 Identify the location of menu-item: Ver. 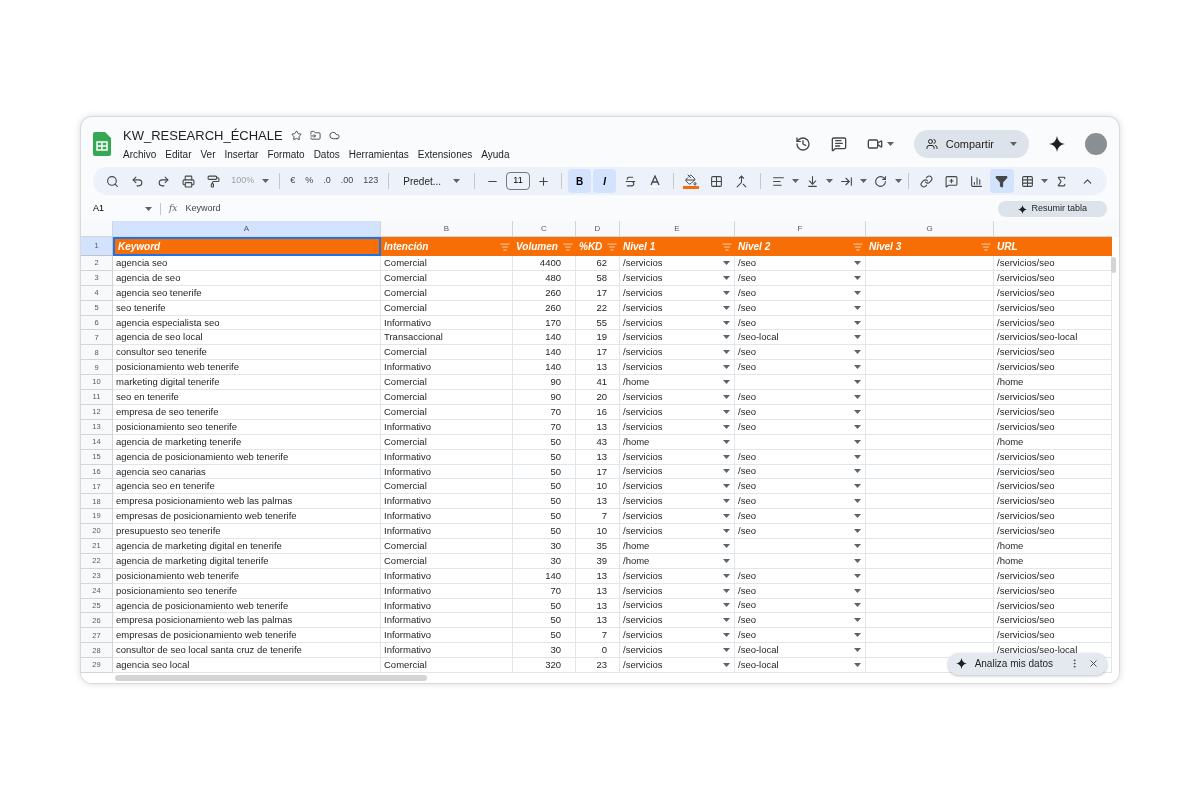
(208, 155).